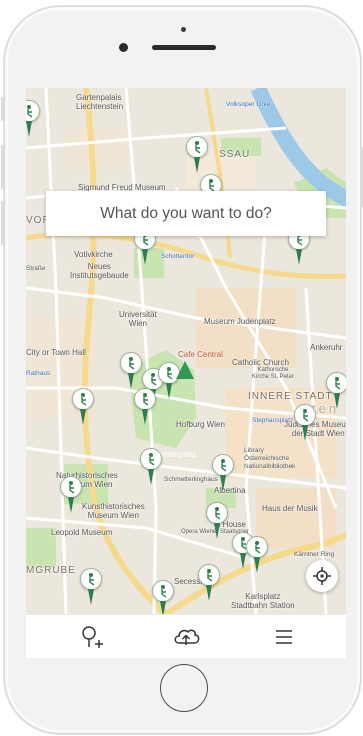 This screenshot has width=363, height=736. Describe the element at coordinates (326, 347) in the screenshot. I see `map-label-ankeruhr: Ankeruhr` at that location.